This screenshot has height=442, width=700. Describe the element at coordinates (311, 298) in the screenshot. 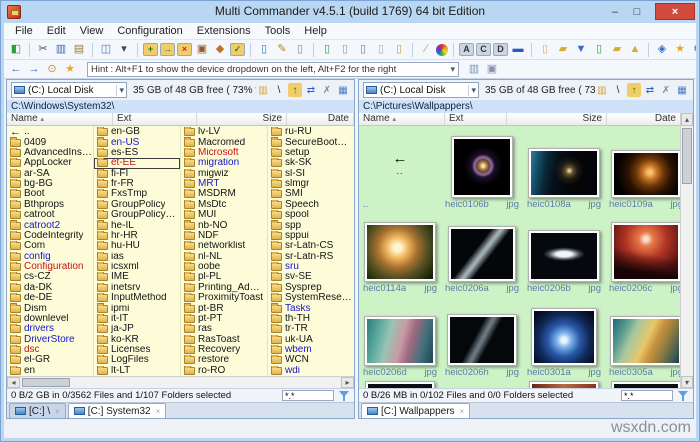

I see `folder-item: SystemResetPlatfor` at that location.